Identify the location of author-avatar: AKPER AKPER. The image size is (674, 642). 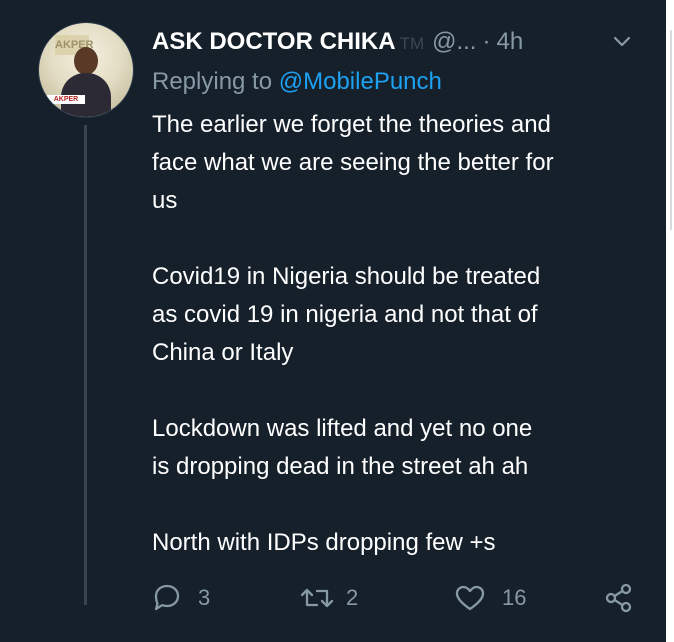
(86, 70).